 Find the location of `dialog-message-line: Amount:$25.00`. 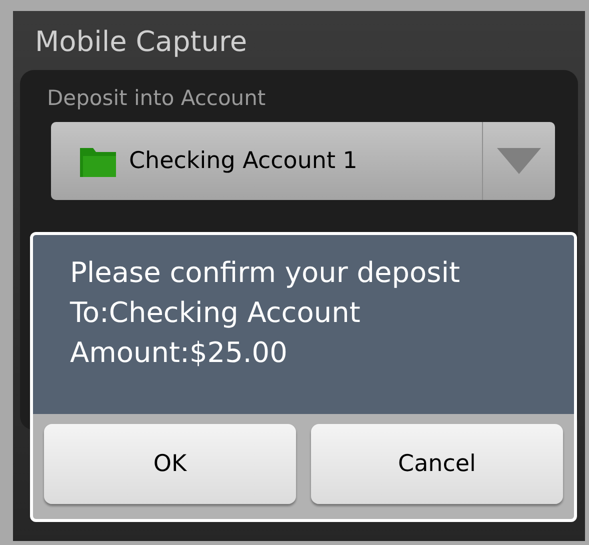

dialog-message-line: Amount:$25.00 is located at coordinates (179, 353).